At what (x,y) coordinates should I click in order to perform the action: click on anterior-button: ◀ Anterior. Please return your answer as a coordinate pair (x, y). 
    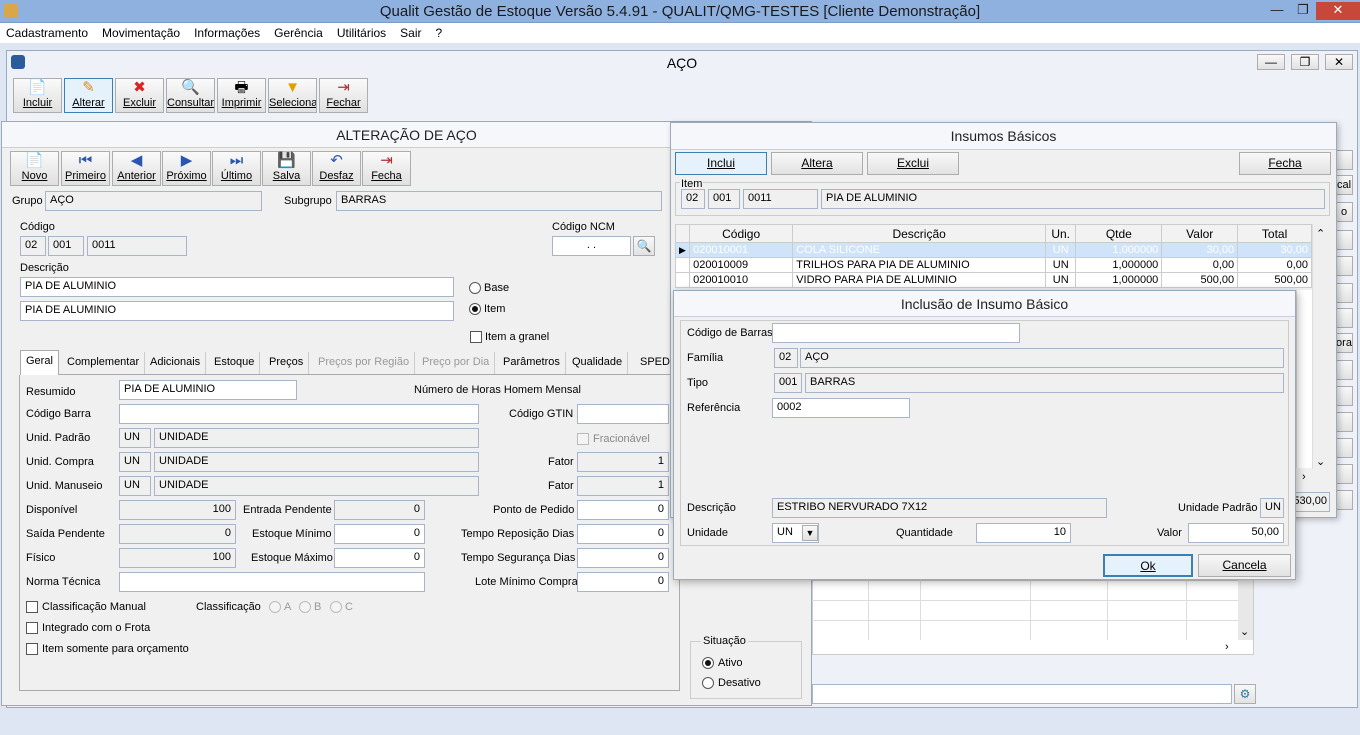
    Looking at the image, I should click on (136, 168).